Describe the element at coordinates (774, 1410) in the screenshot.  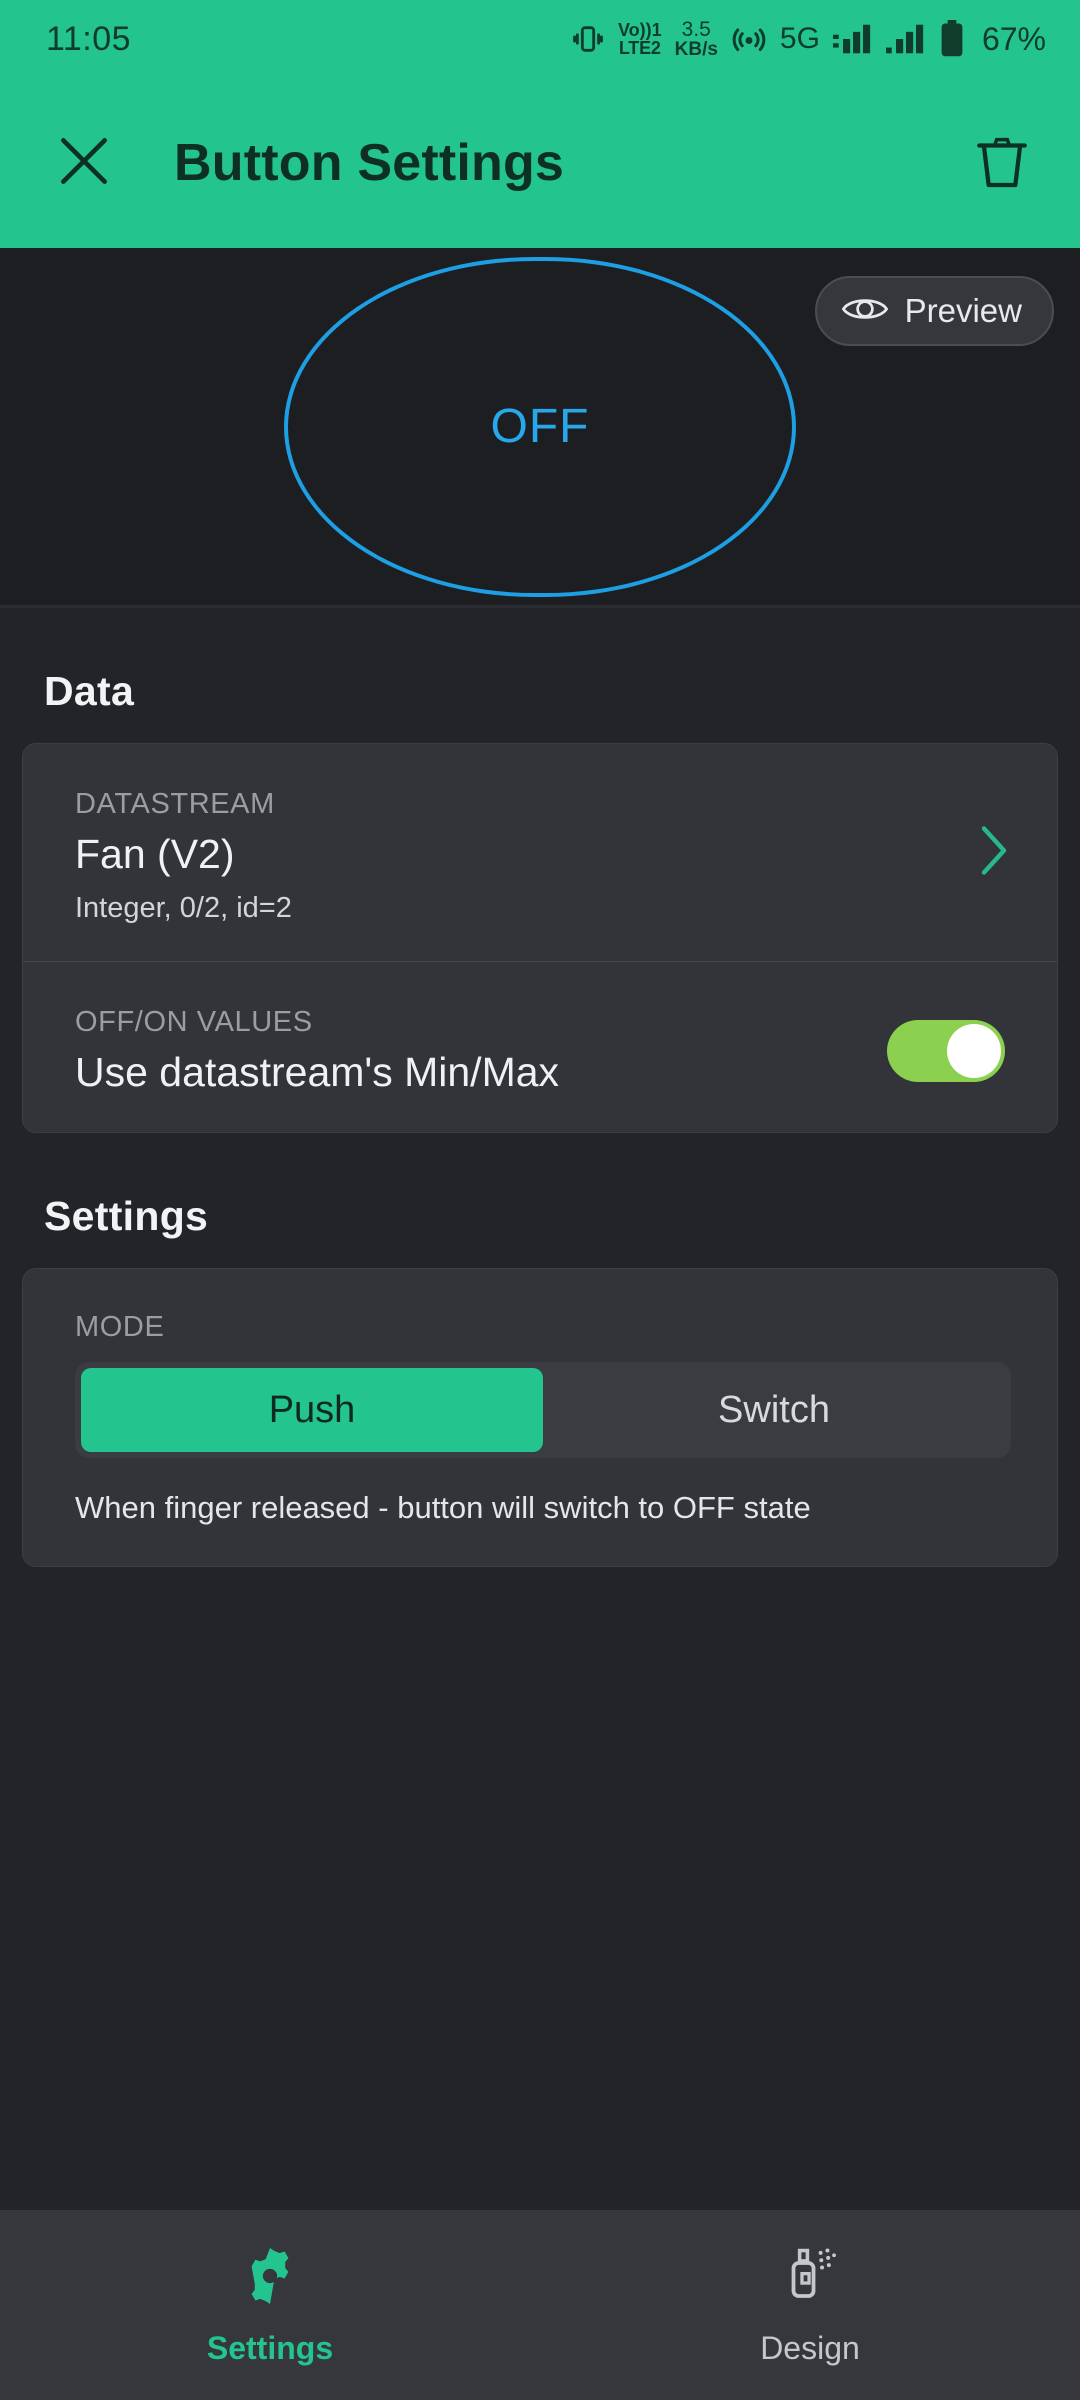
I see `mode-option-switch: Switch` at that location.